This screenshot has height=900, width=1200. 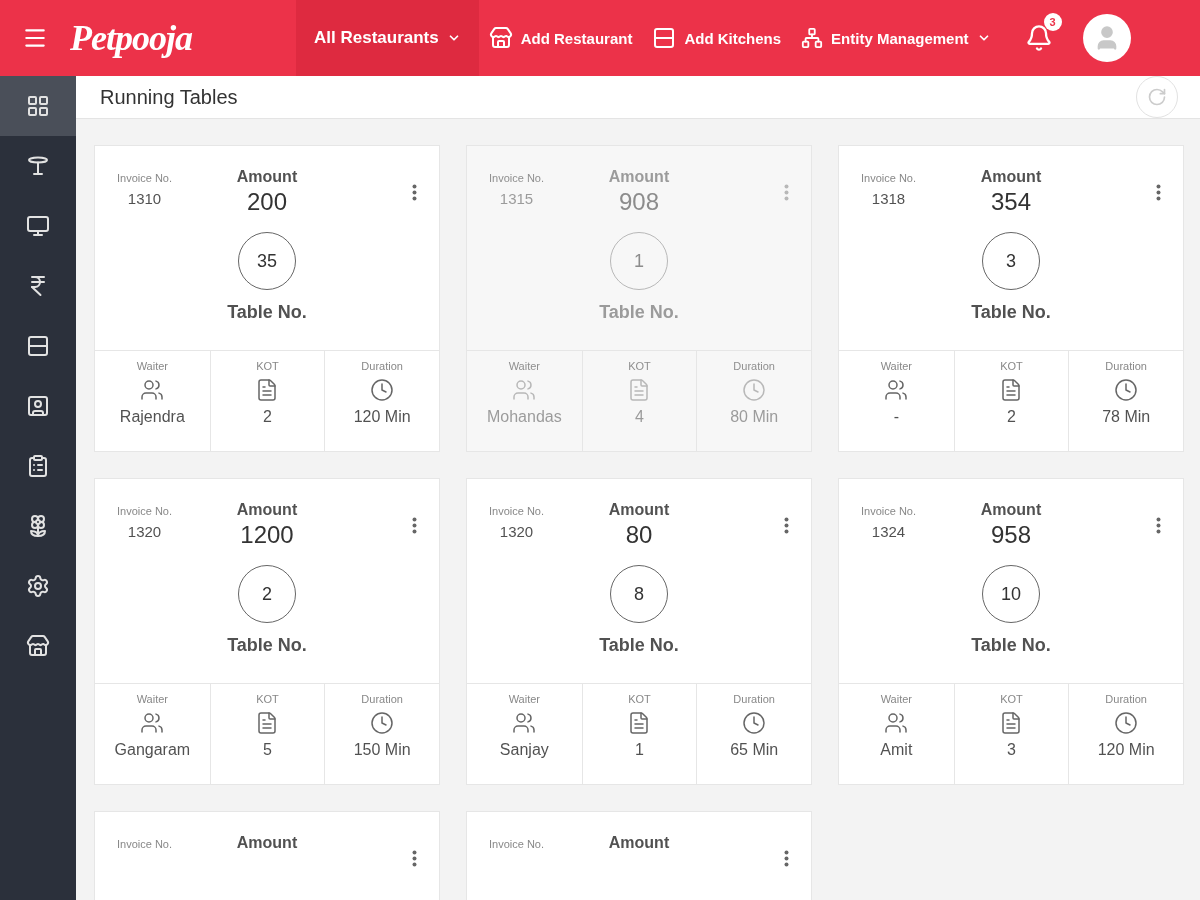 I want to click on waiter-name: -, so click(x=896, y=417).